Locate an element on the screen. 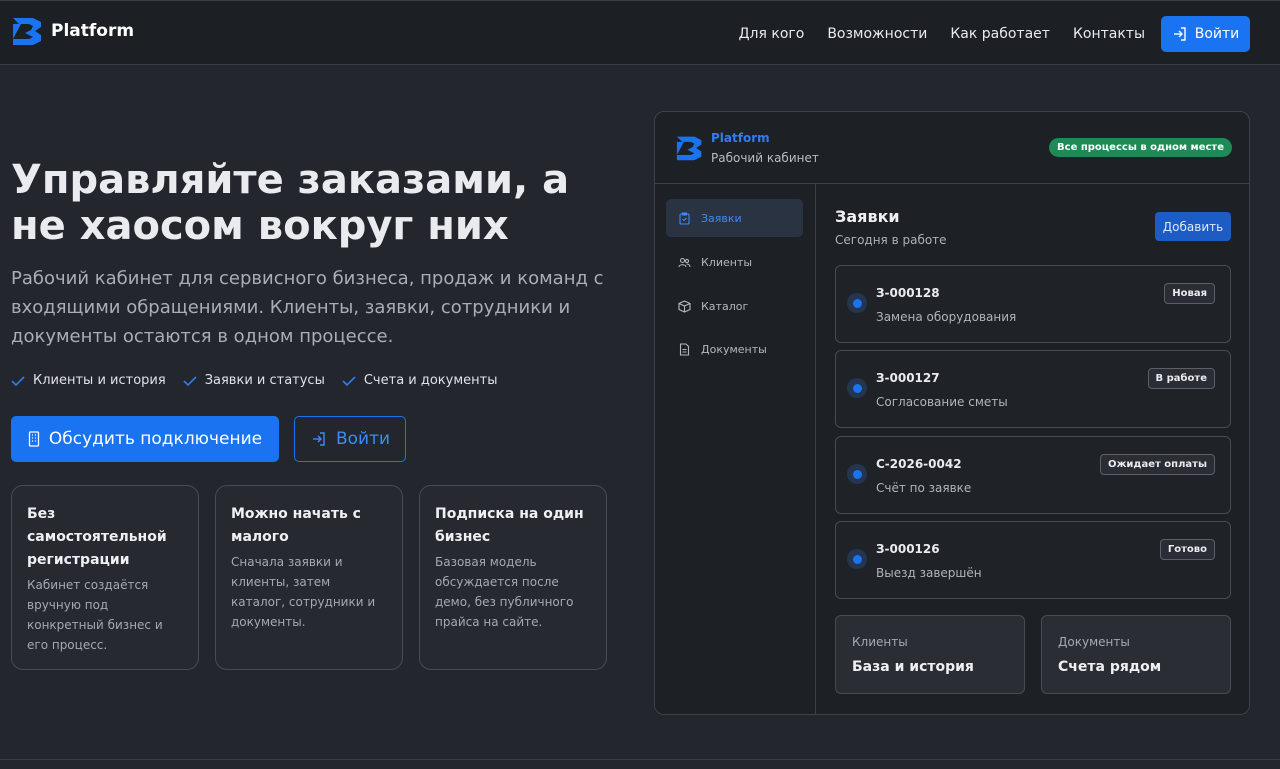 This screenshot has height=769, width=1280. check-item: Счета и документы is located at coordinates (420, 380).